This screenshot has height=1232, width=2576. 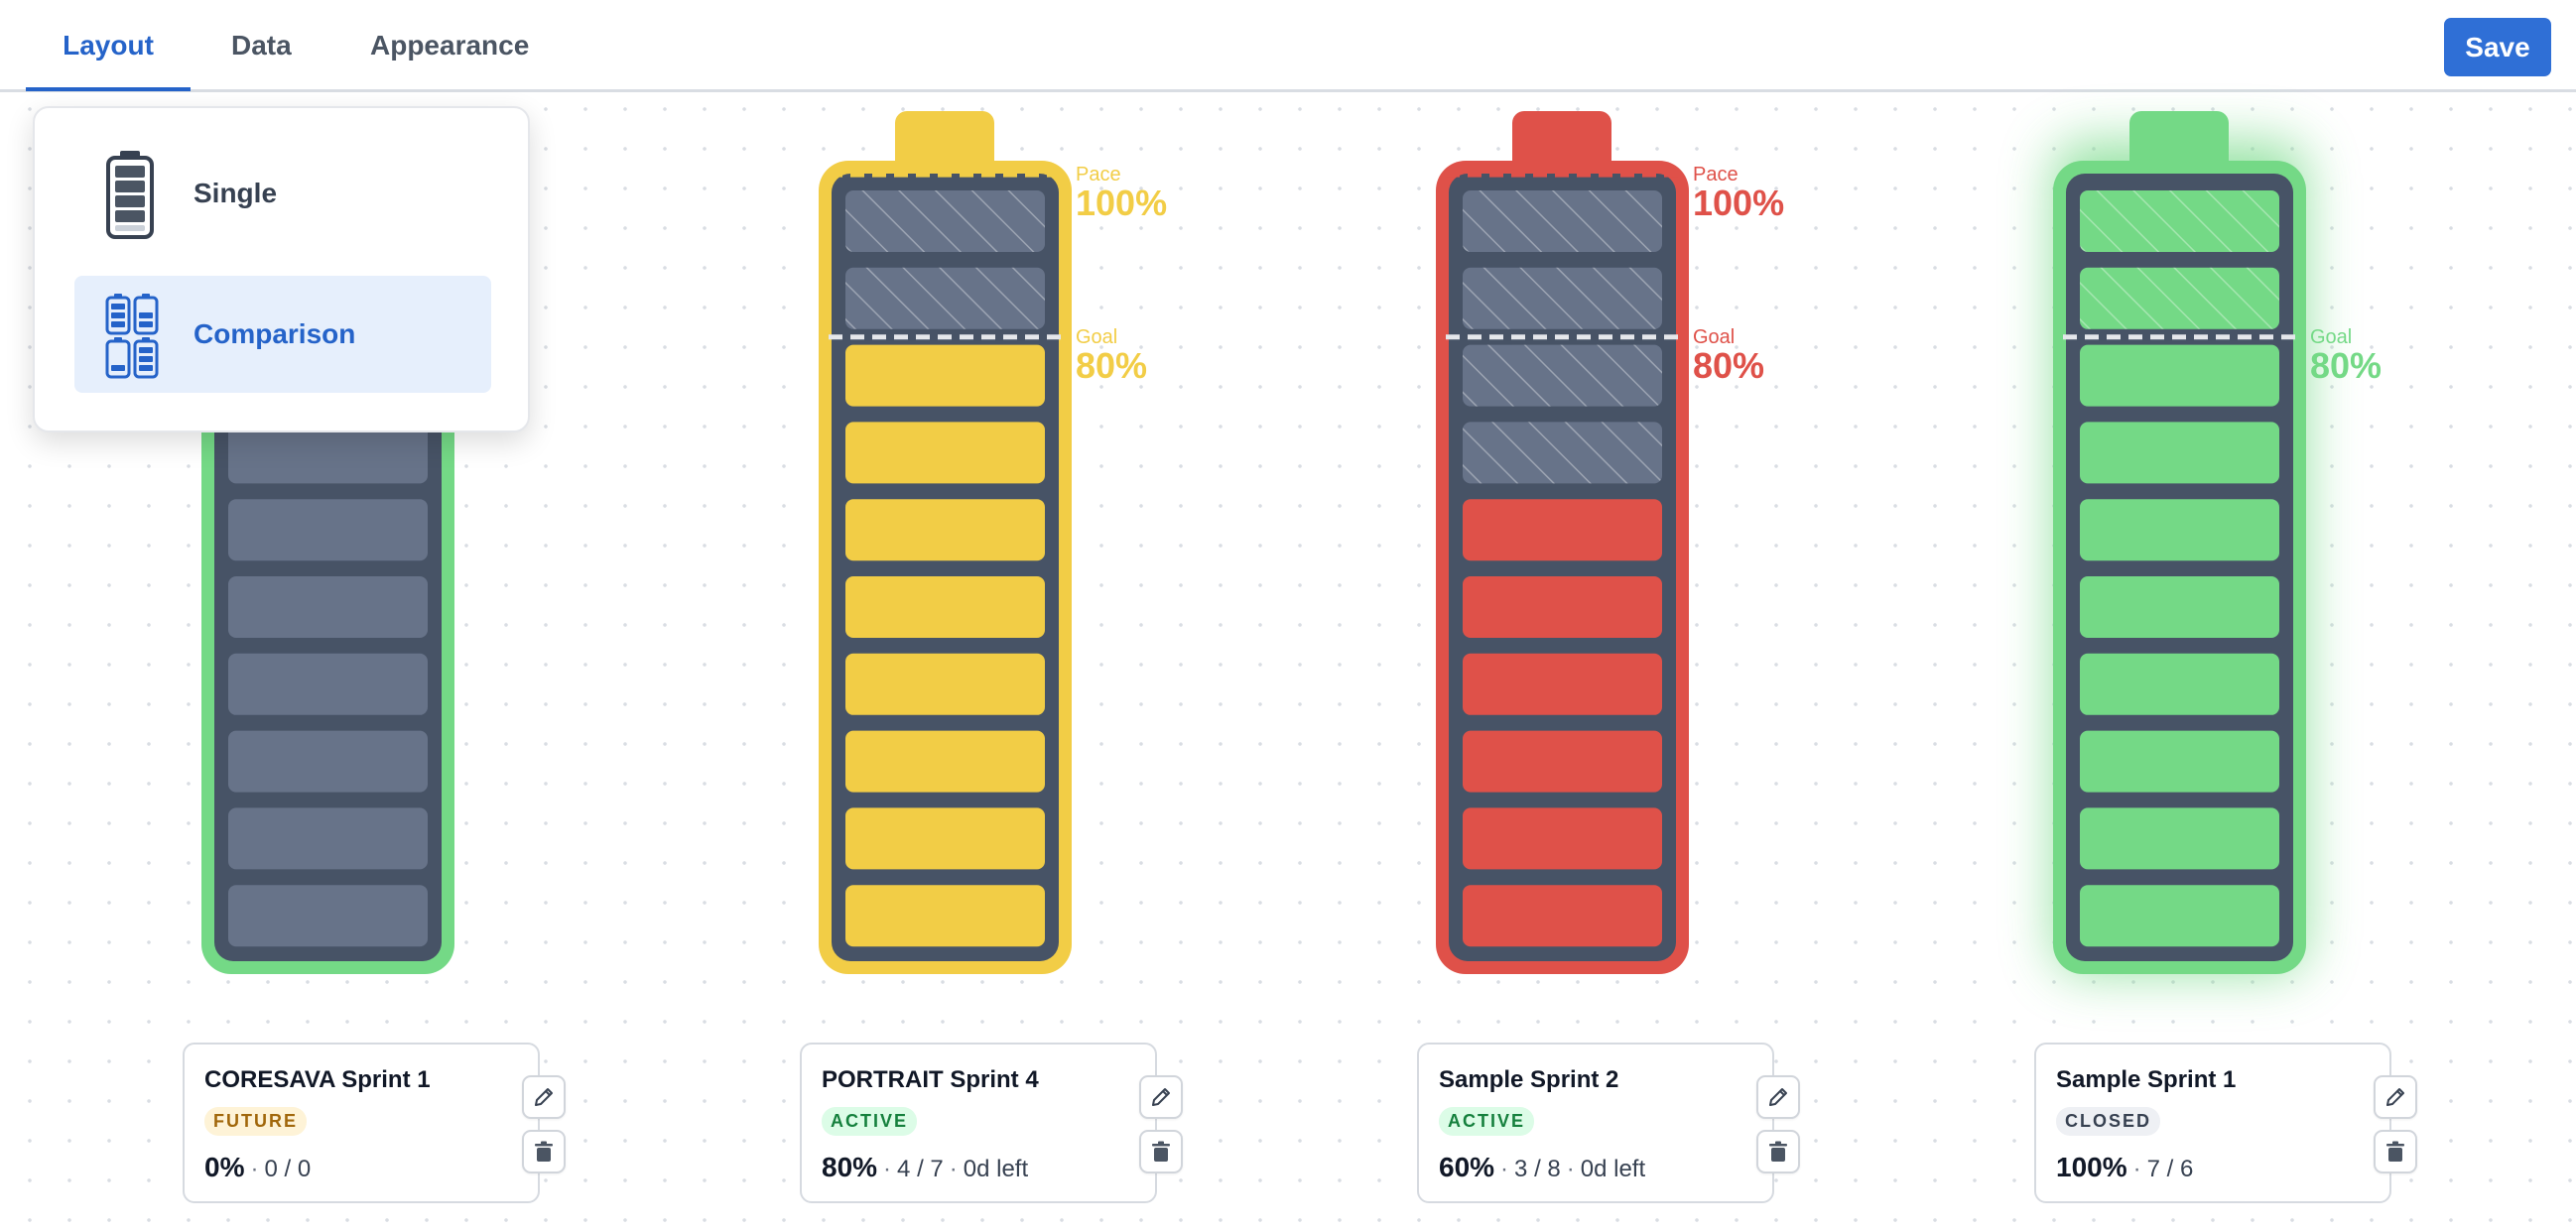 I want to click on sprint-name: Sample Sprint 2, so click(x=1529, y=1079).